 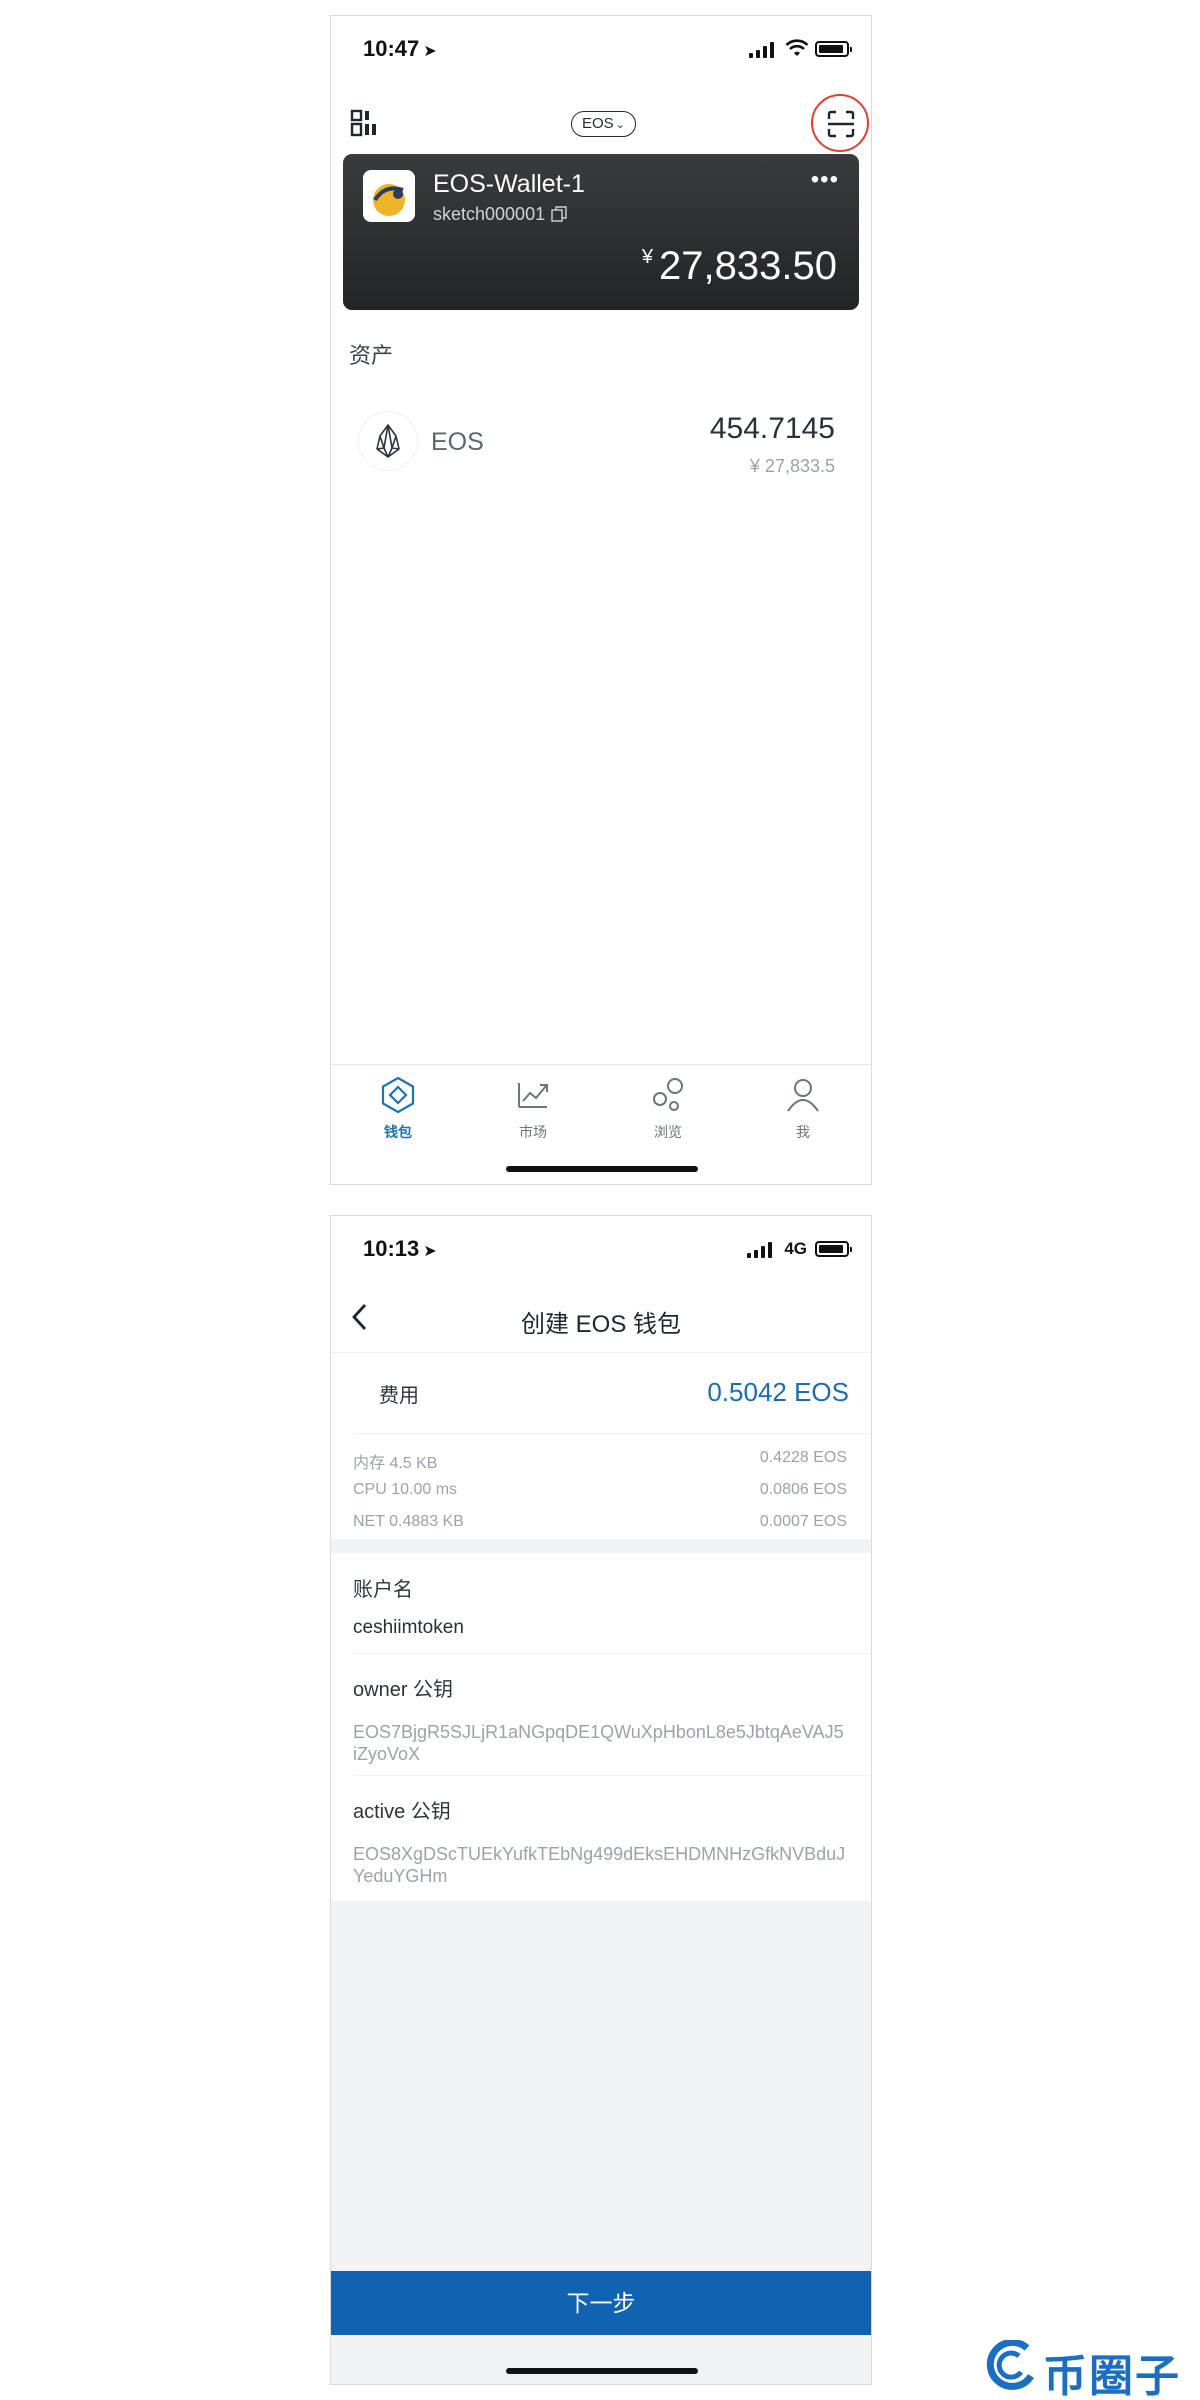 I want to click on asset-row-eos: EOS 454.7145 ¥ 27,833.5, so click(x=601, y=448).